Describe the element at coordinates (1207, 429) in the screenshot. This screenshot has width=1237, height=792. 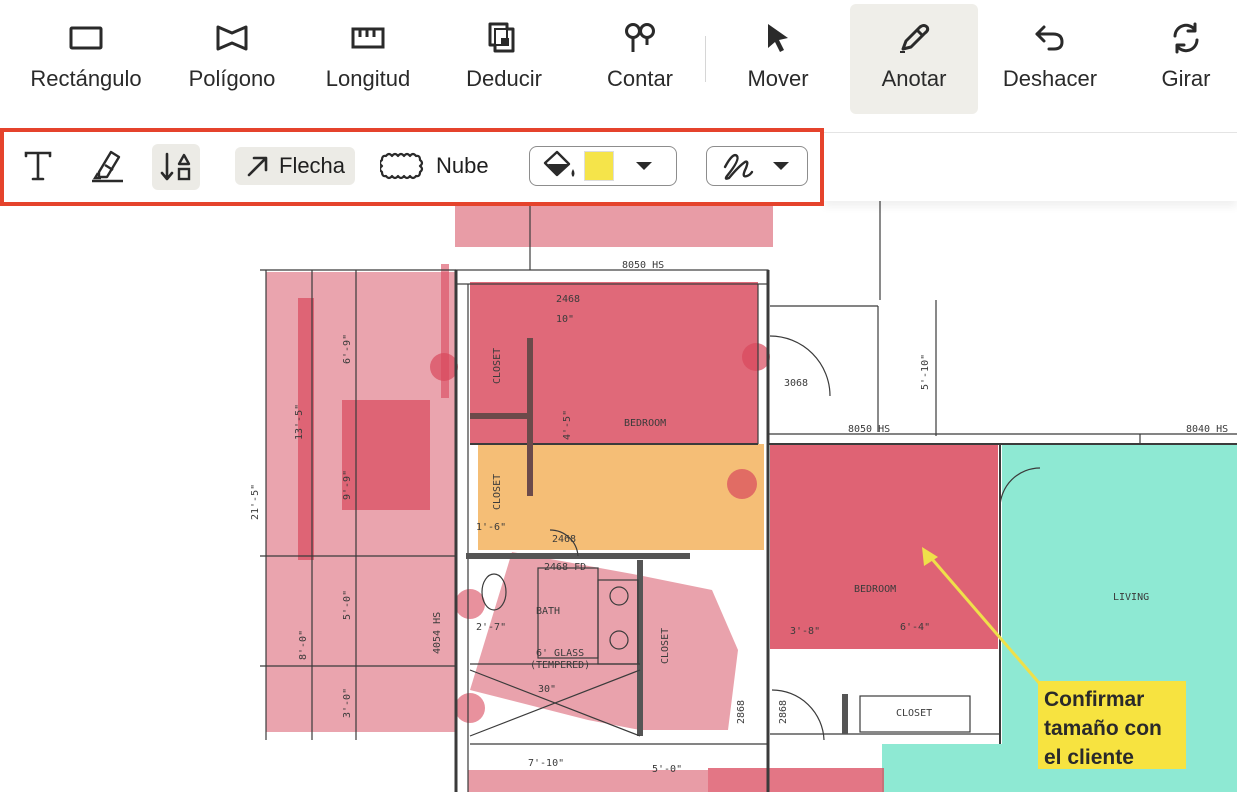
I see `door-tag: 8040 HS` at that location.